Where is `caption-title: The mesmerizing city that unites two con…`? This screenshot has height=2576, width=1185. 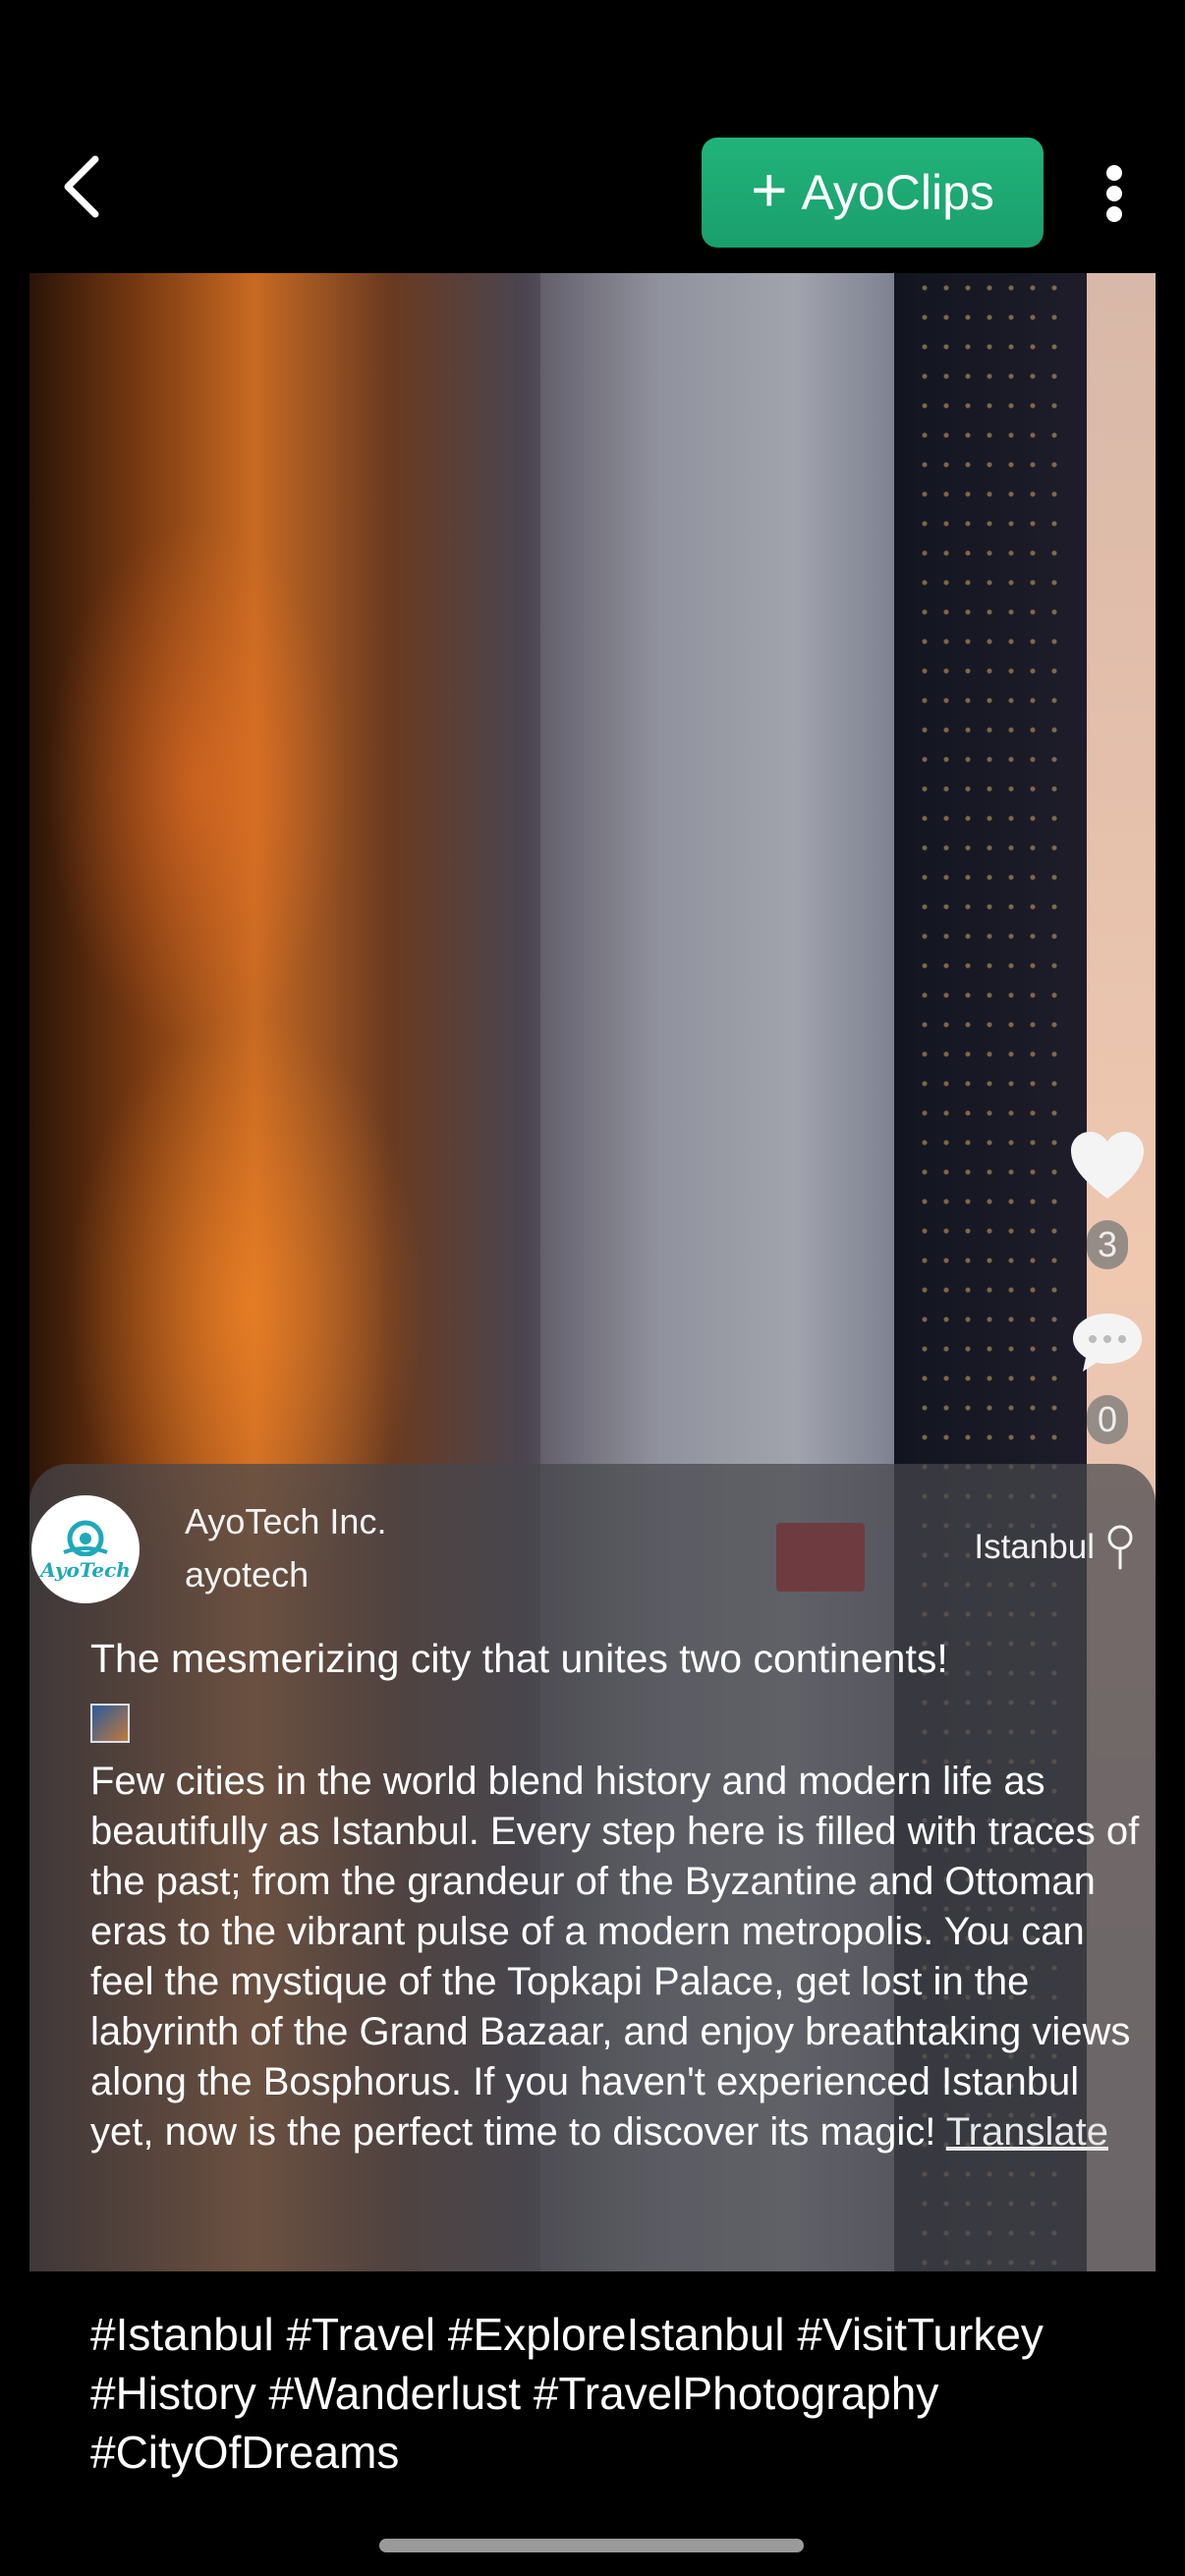 caption-title: The mesmerizing city that unites two con… is located at coordinates (519, 1658).